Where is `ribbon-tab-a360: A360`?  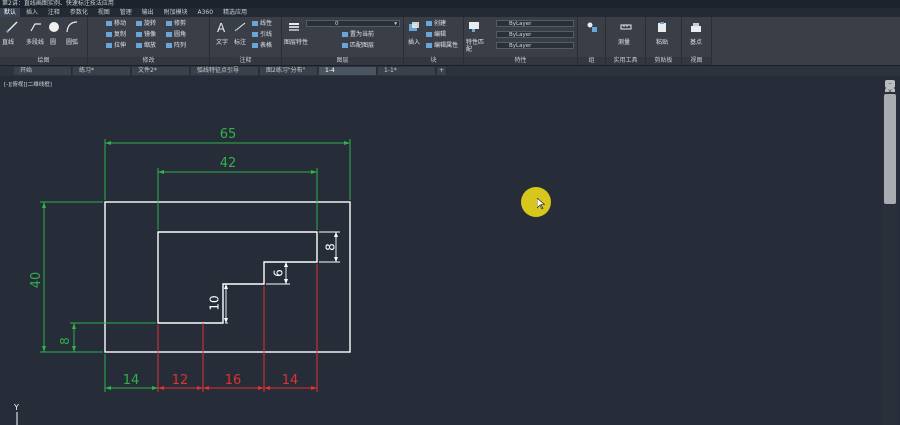
ribbon-tab-a360: A360 is located at coordinates (206, 12).